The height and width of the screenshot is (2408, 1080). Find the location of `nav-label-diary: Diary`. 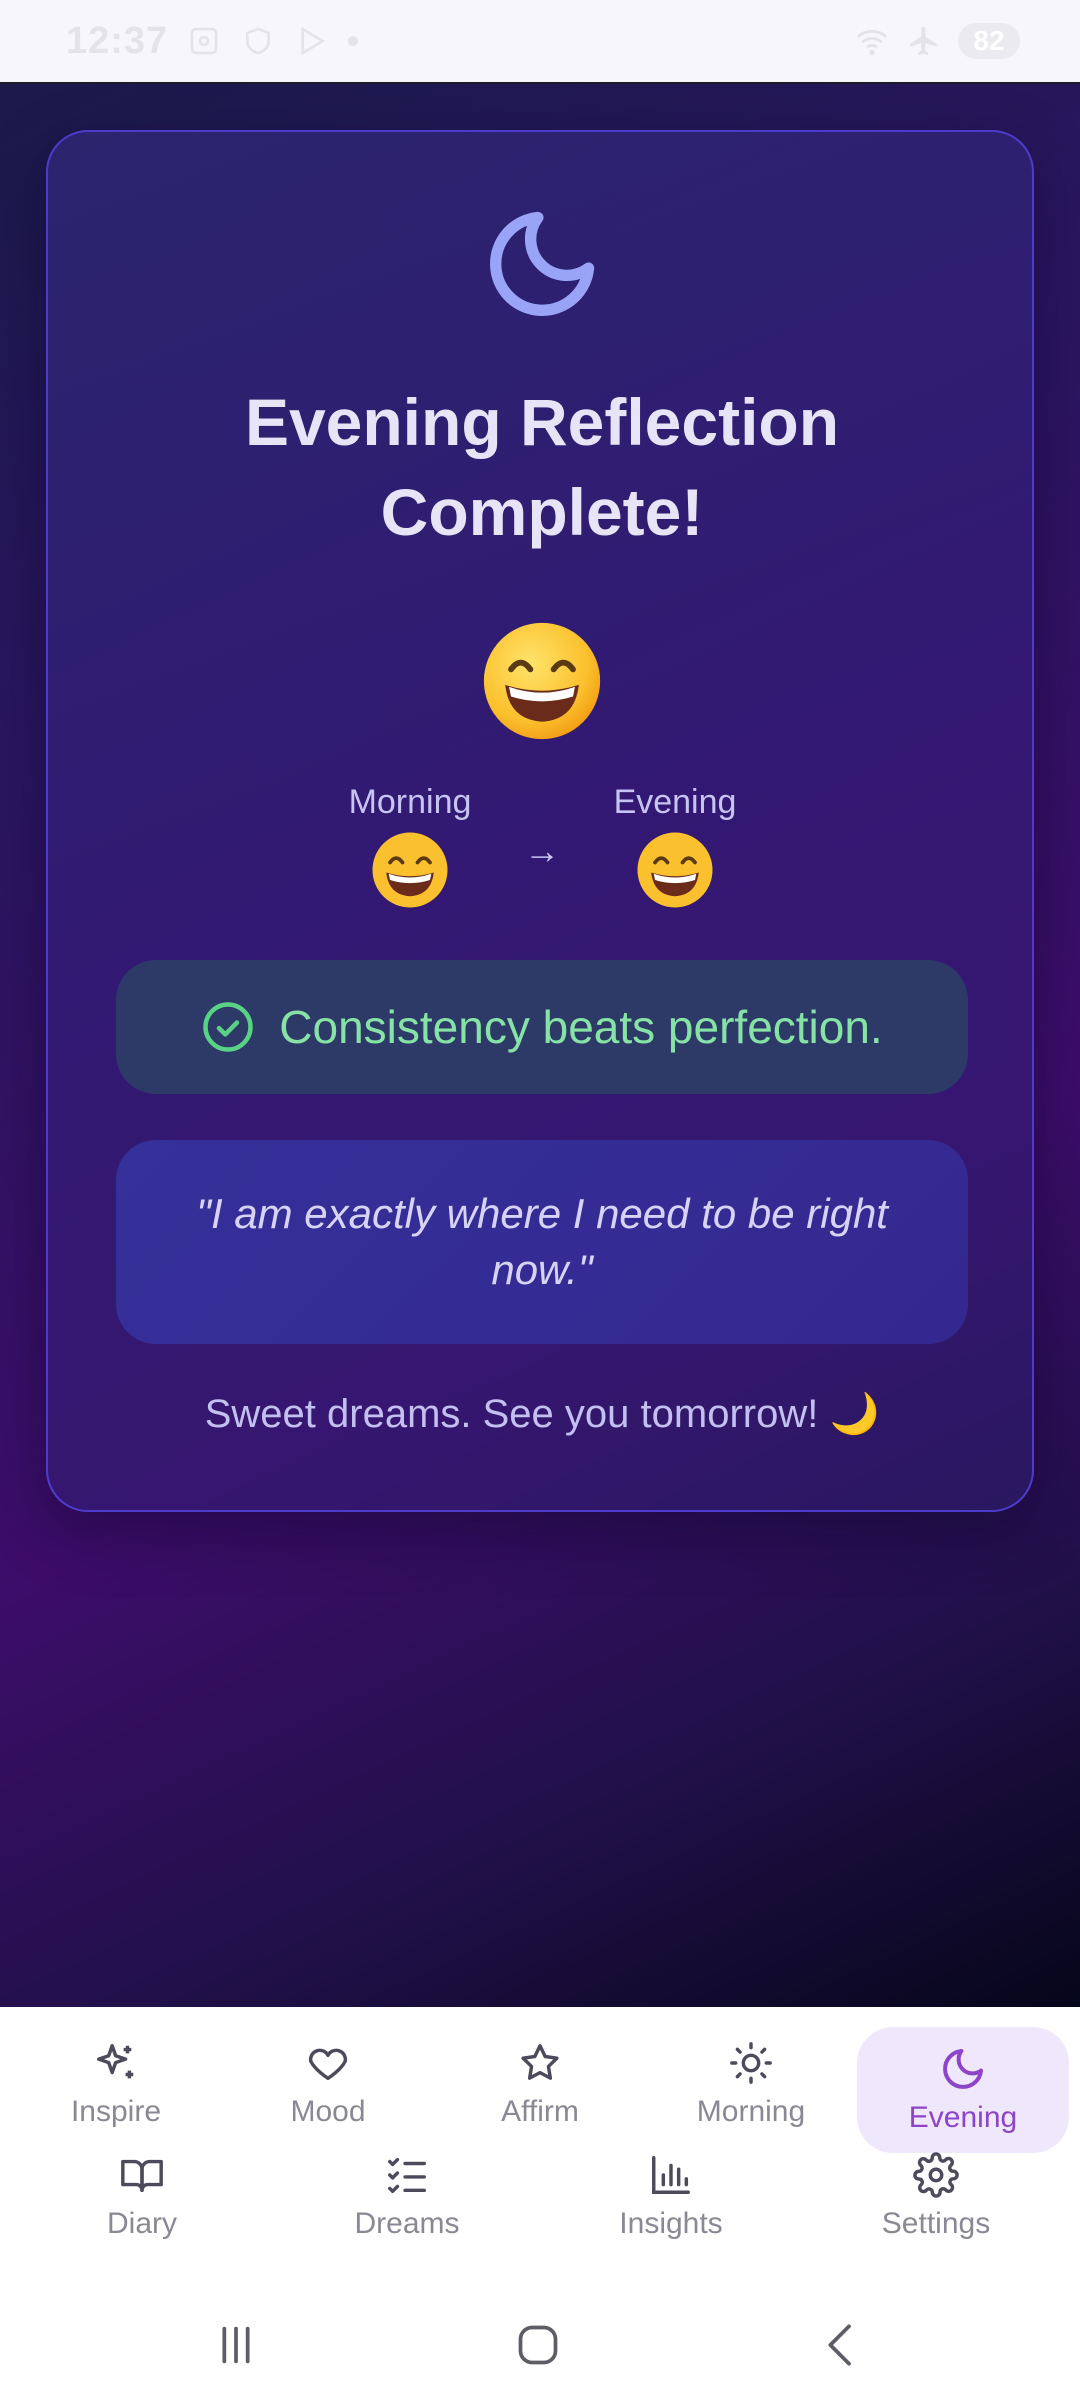

nav-label-diary: Diary is located at coordinates (141, 2223).